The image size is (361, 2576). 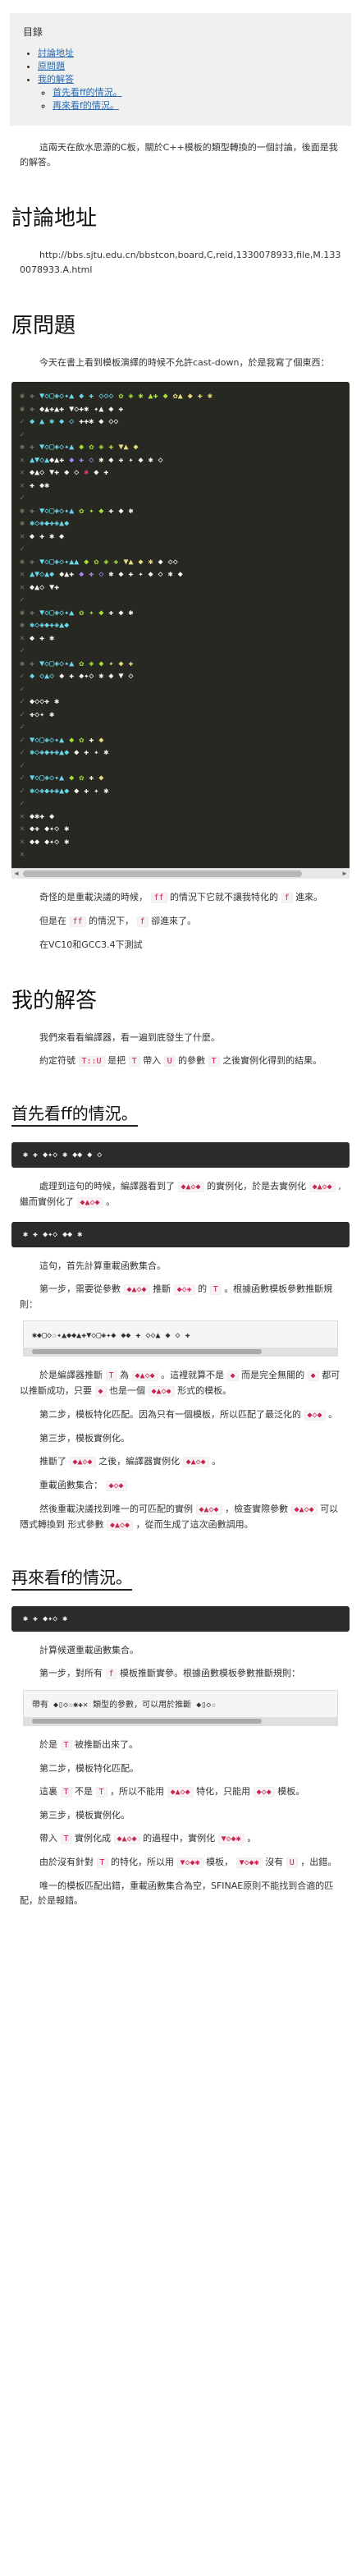 What do you see at coordinates (22, 854) in the screenshot?
I see `code-line: ✕` at bounding box center [22, 854].